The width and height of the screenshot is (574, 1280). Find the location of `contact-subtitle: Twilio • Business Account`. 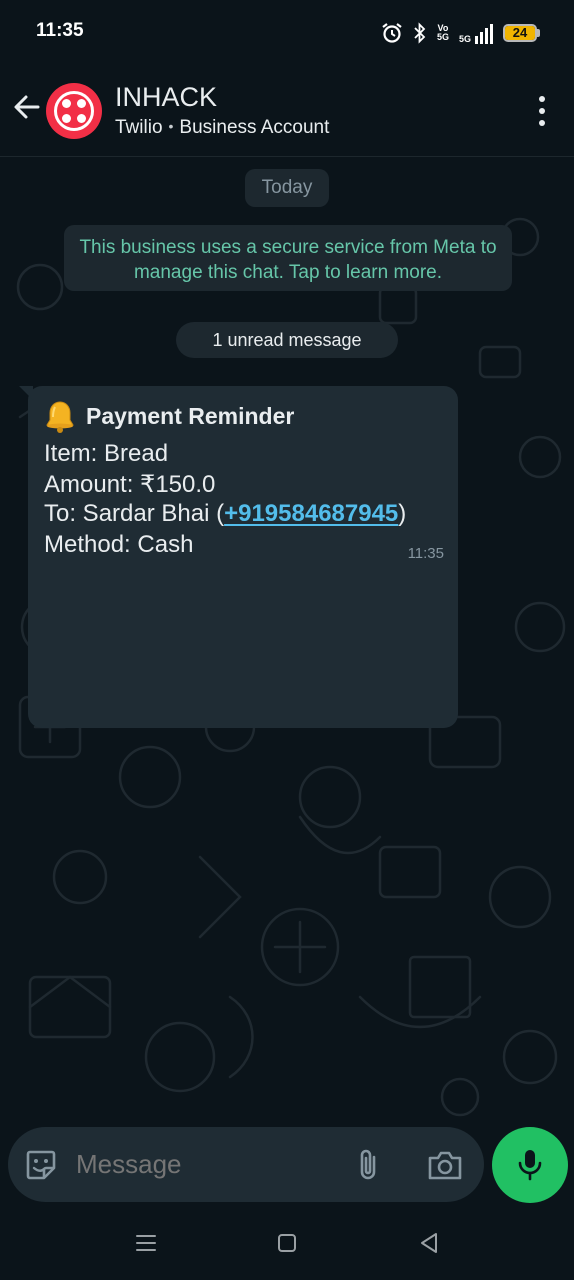

contact-subtitle: Twilio • Business Account is located at coordinates (222, 128).